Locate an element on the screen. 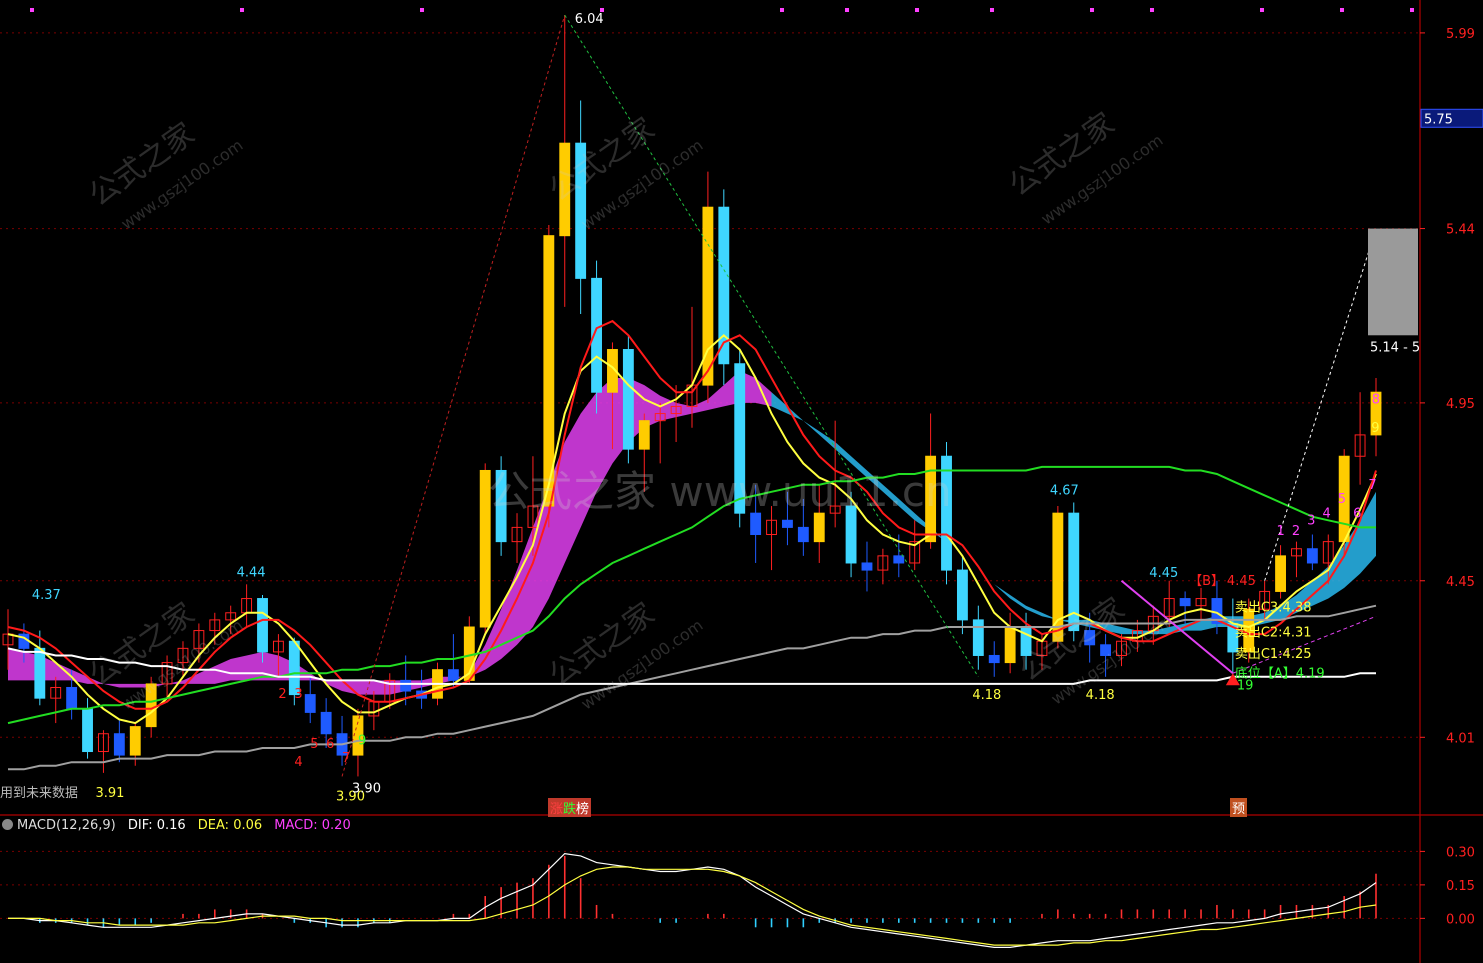 This screenshot has width=1483, height=963. macd-name: MACD(12,26,9) is located at coordinates (66, 825).